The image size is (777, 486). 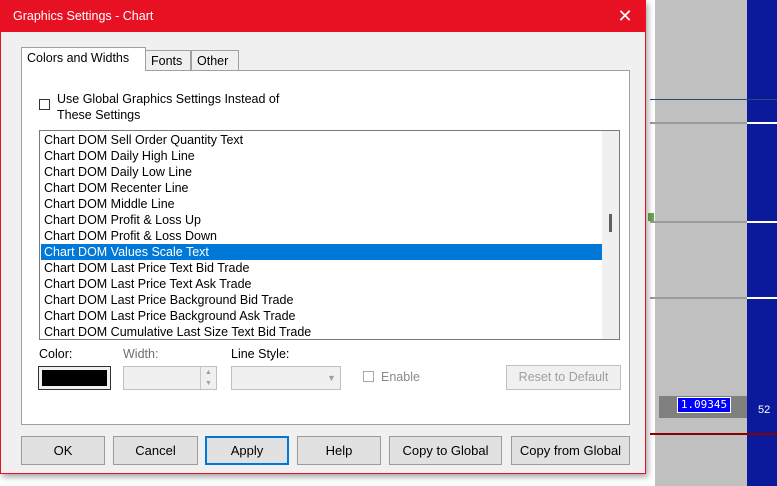 What do you see at coordinates (286, 378) in the screenshot?
I see `line-style-dropdown: ▼` at bounding box center [286, 378].